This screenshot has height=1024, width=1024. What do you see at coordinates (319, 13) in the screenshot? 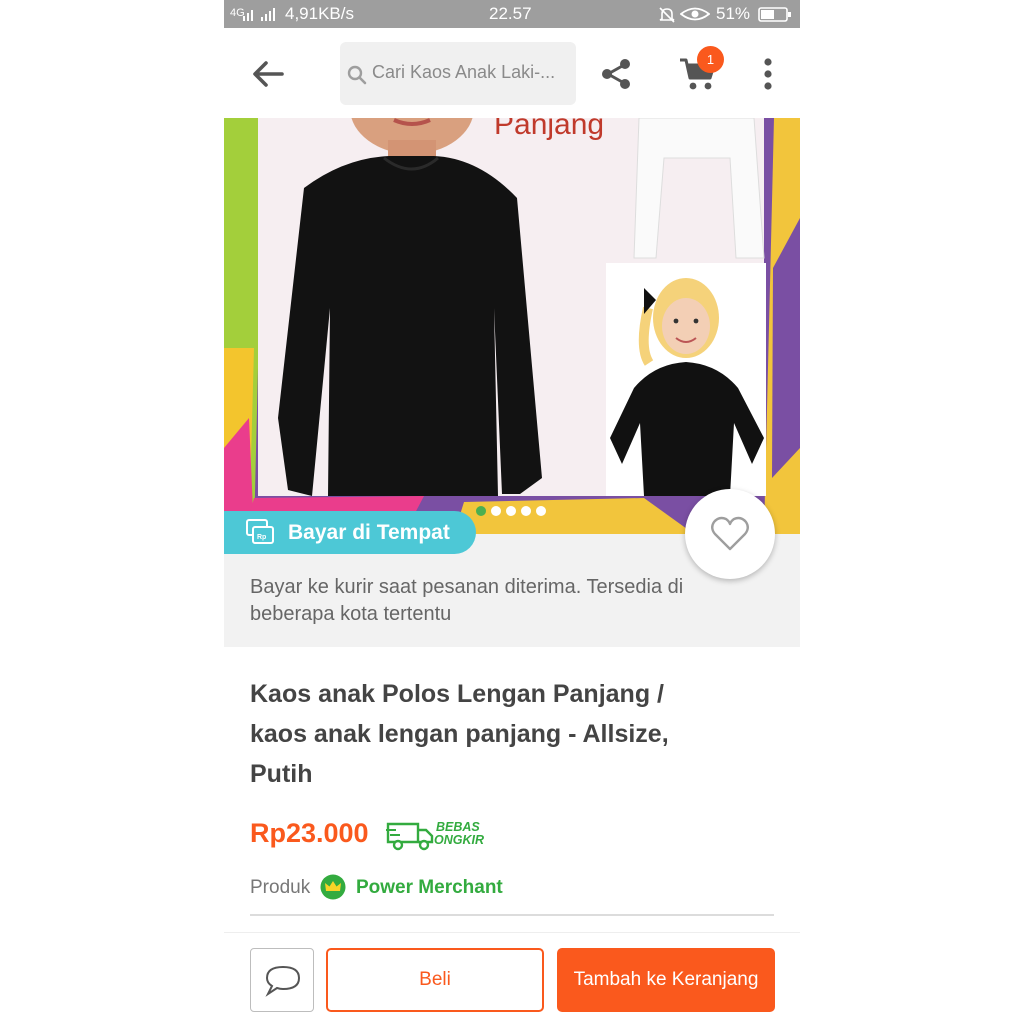
I see `network-speed: 4,91KB/s` at bounding box center [319, 13].